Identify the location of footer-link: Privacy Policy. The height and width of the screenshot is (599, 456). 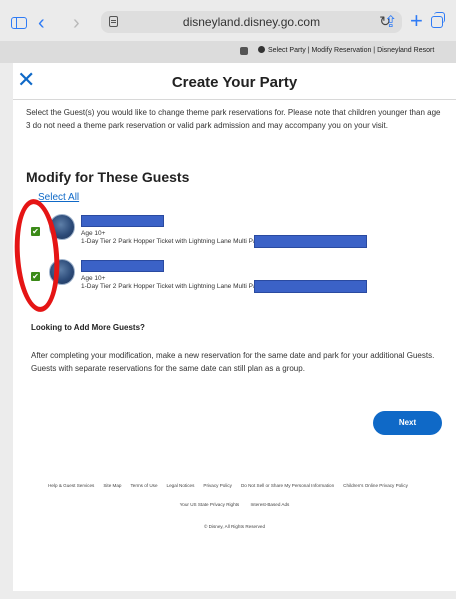
(217, 485).